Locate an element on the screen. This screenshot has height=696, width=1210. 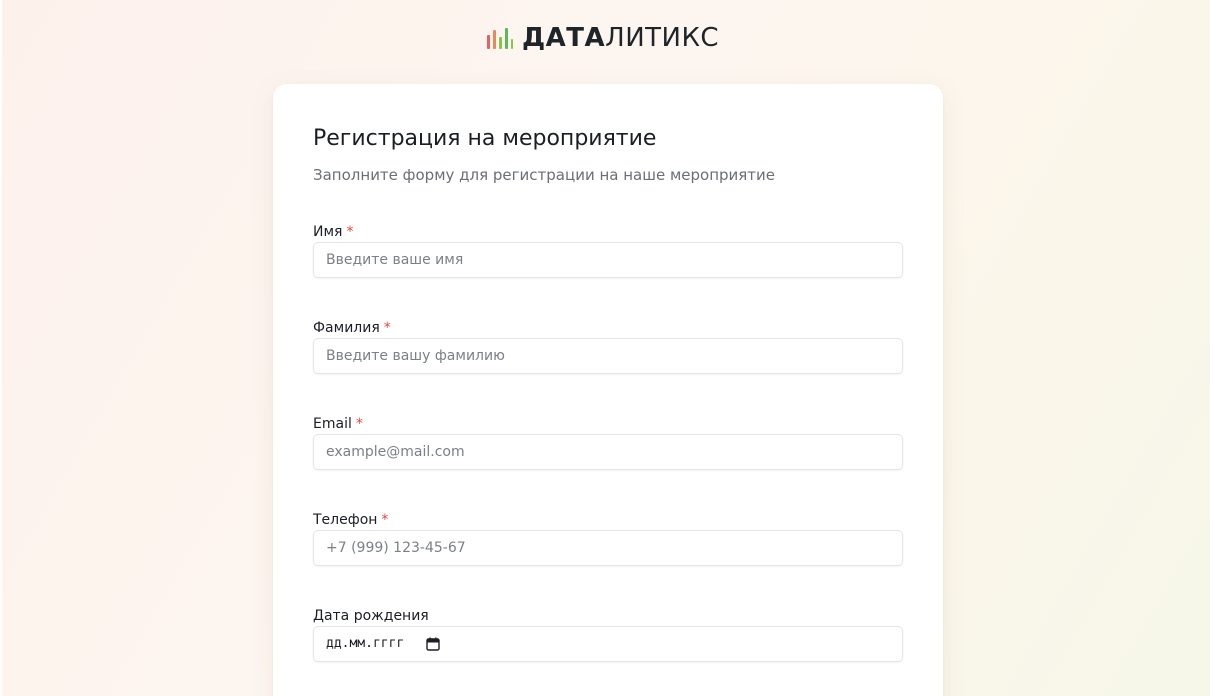
birthdate-input: дд.мм.гггг is located at coordinates (608, 644).